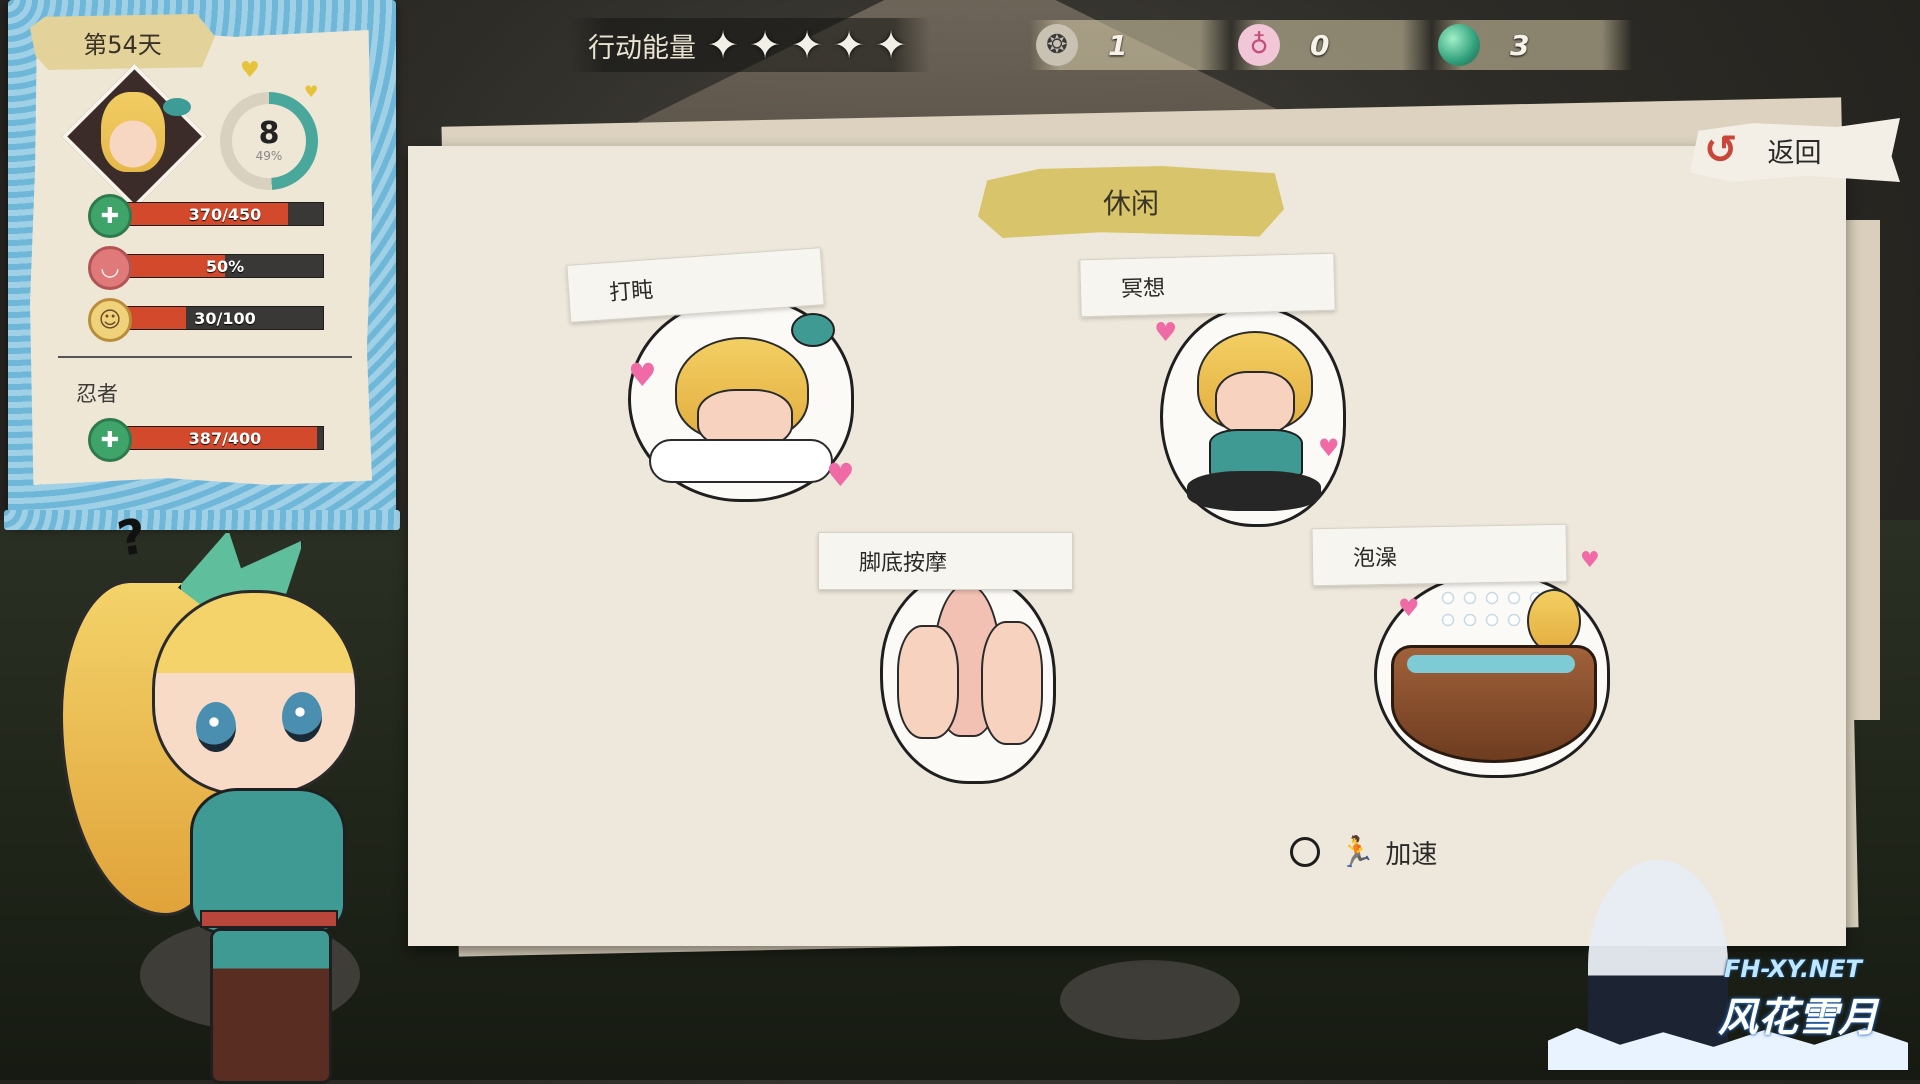 This screenshot has height=1084, width=1920. I want to click on return-button: ↺ 返回, so click(1795, 150).